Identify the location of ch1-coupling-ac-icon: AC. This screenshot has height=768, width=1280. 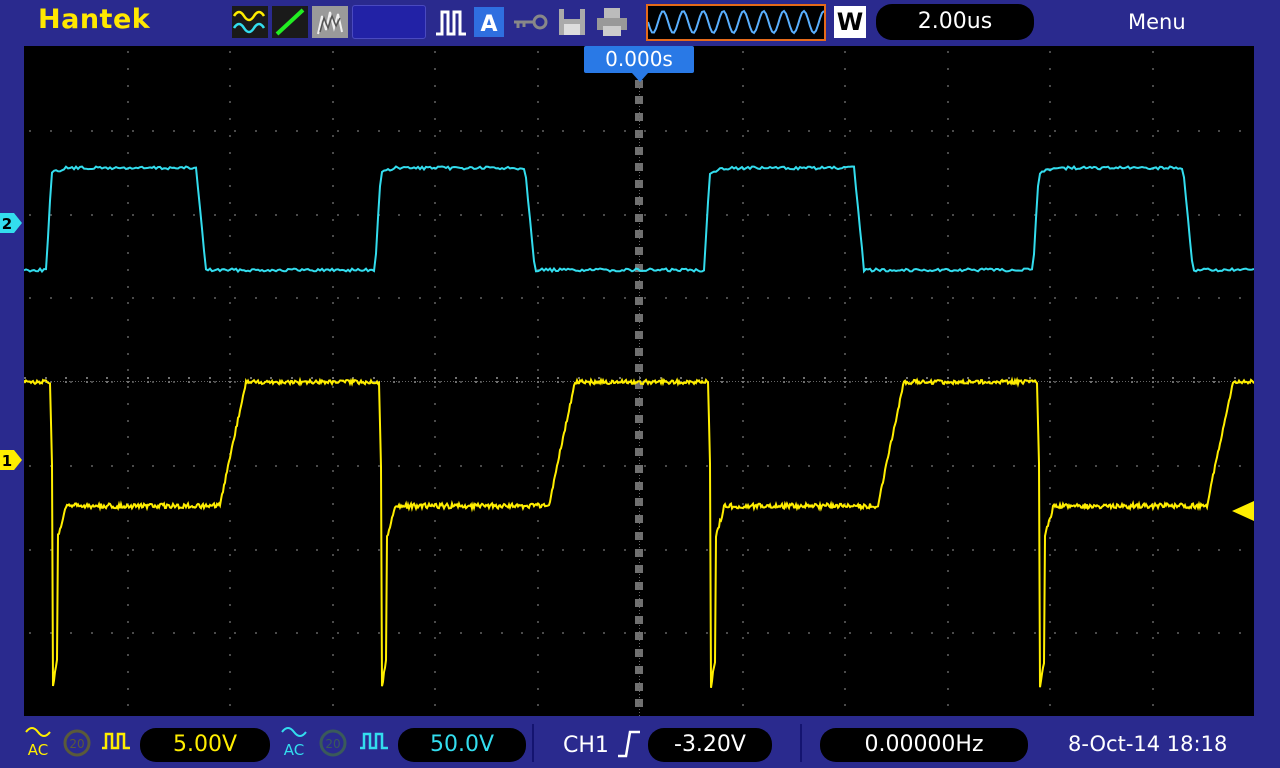
(39, 743).